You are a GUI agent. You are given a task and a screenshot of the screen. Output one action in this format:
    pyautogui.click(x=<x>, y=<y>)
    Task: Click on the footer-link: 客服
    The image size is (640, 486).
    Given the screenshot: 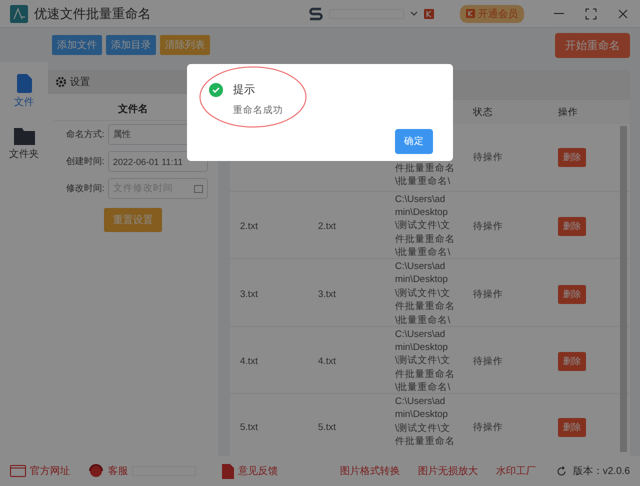 What is the action you would take?
    pyautogui.click(x=108, y=471)
    